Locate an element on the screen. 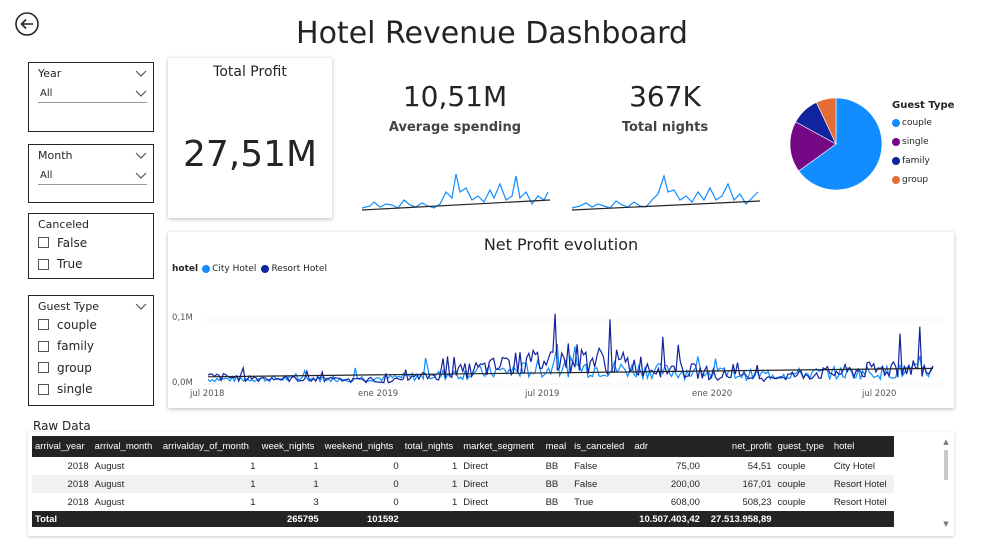  total-nights-sparkline is located at coordinates (666, 192).